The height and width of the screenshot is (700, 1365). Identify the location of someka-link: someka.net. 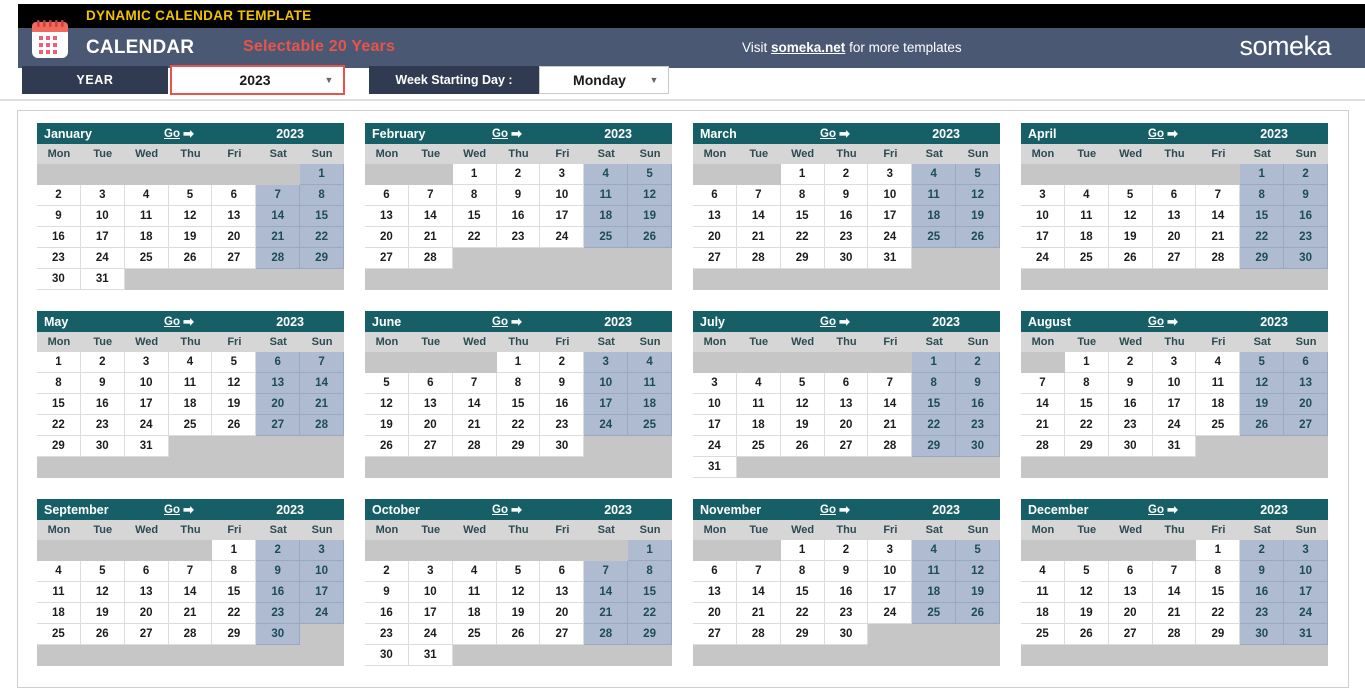
(808, 47).